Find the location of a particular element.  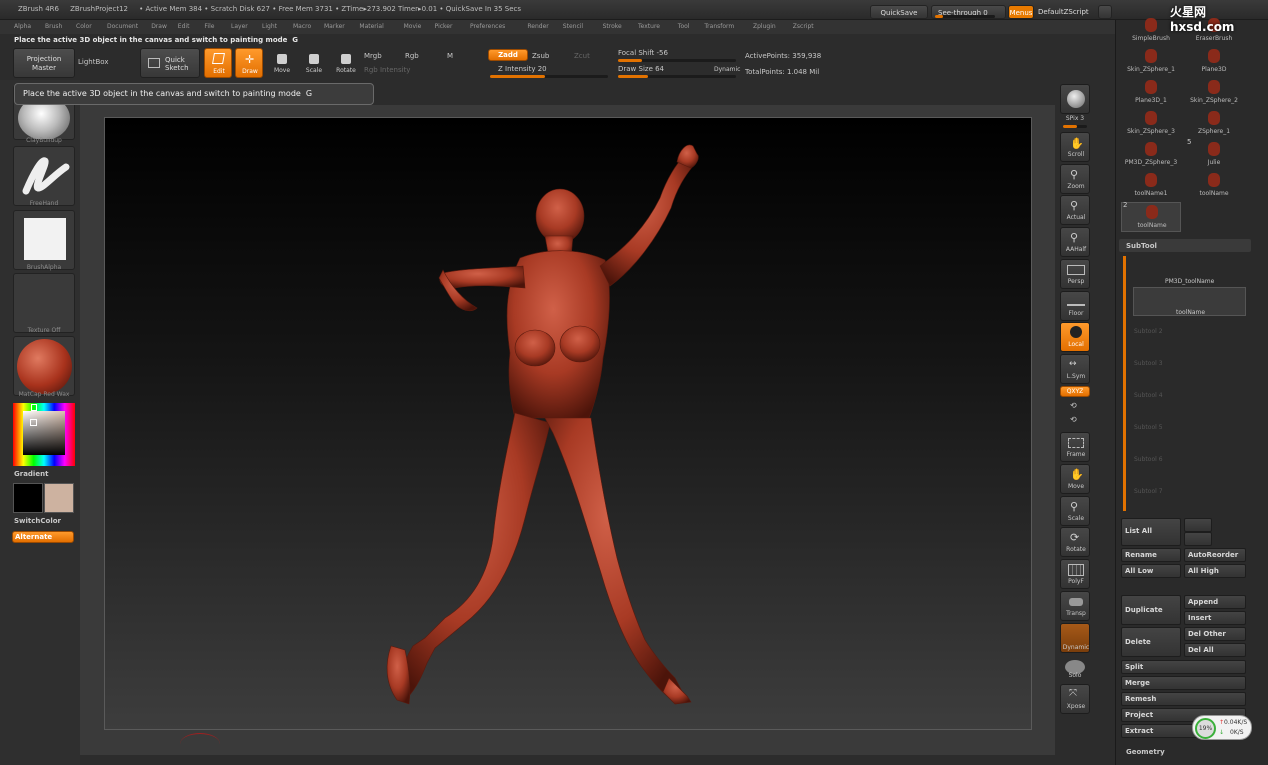

all-low-button: All Low is located at coordinates (1151, 571).